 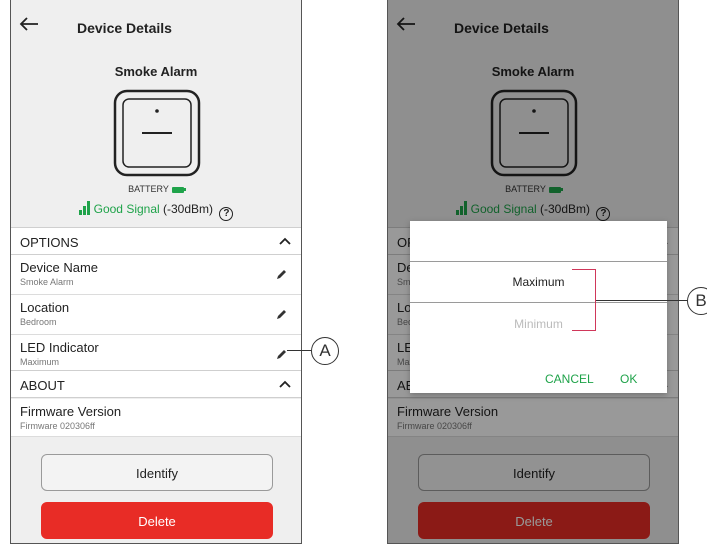 I want to click on led-indicator-row: LED Indicator Maximum, so click(x=156, y=355).